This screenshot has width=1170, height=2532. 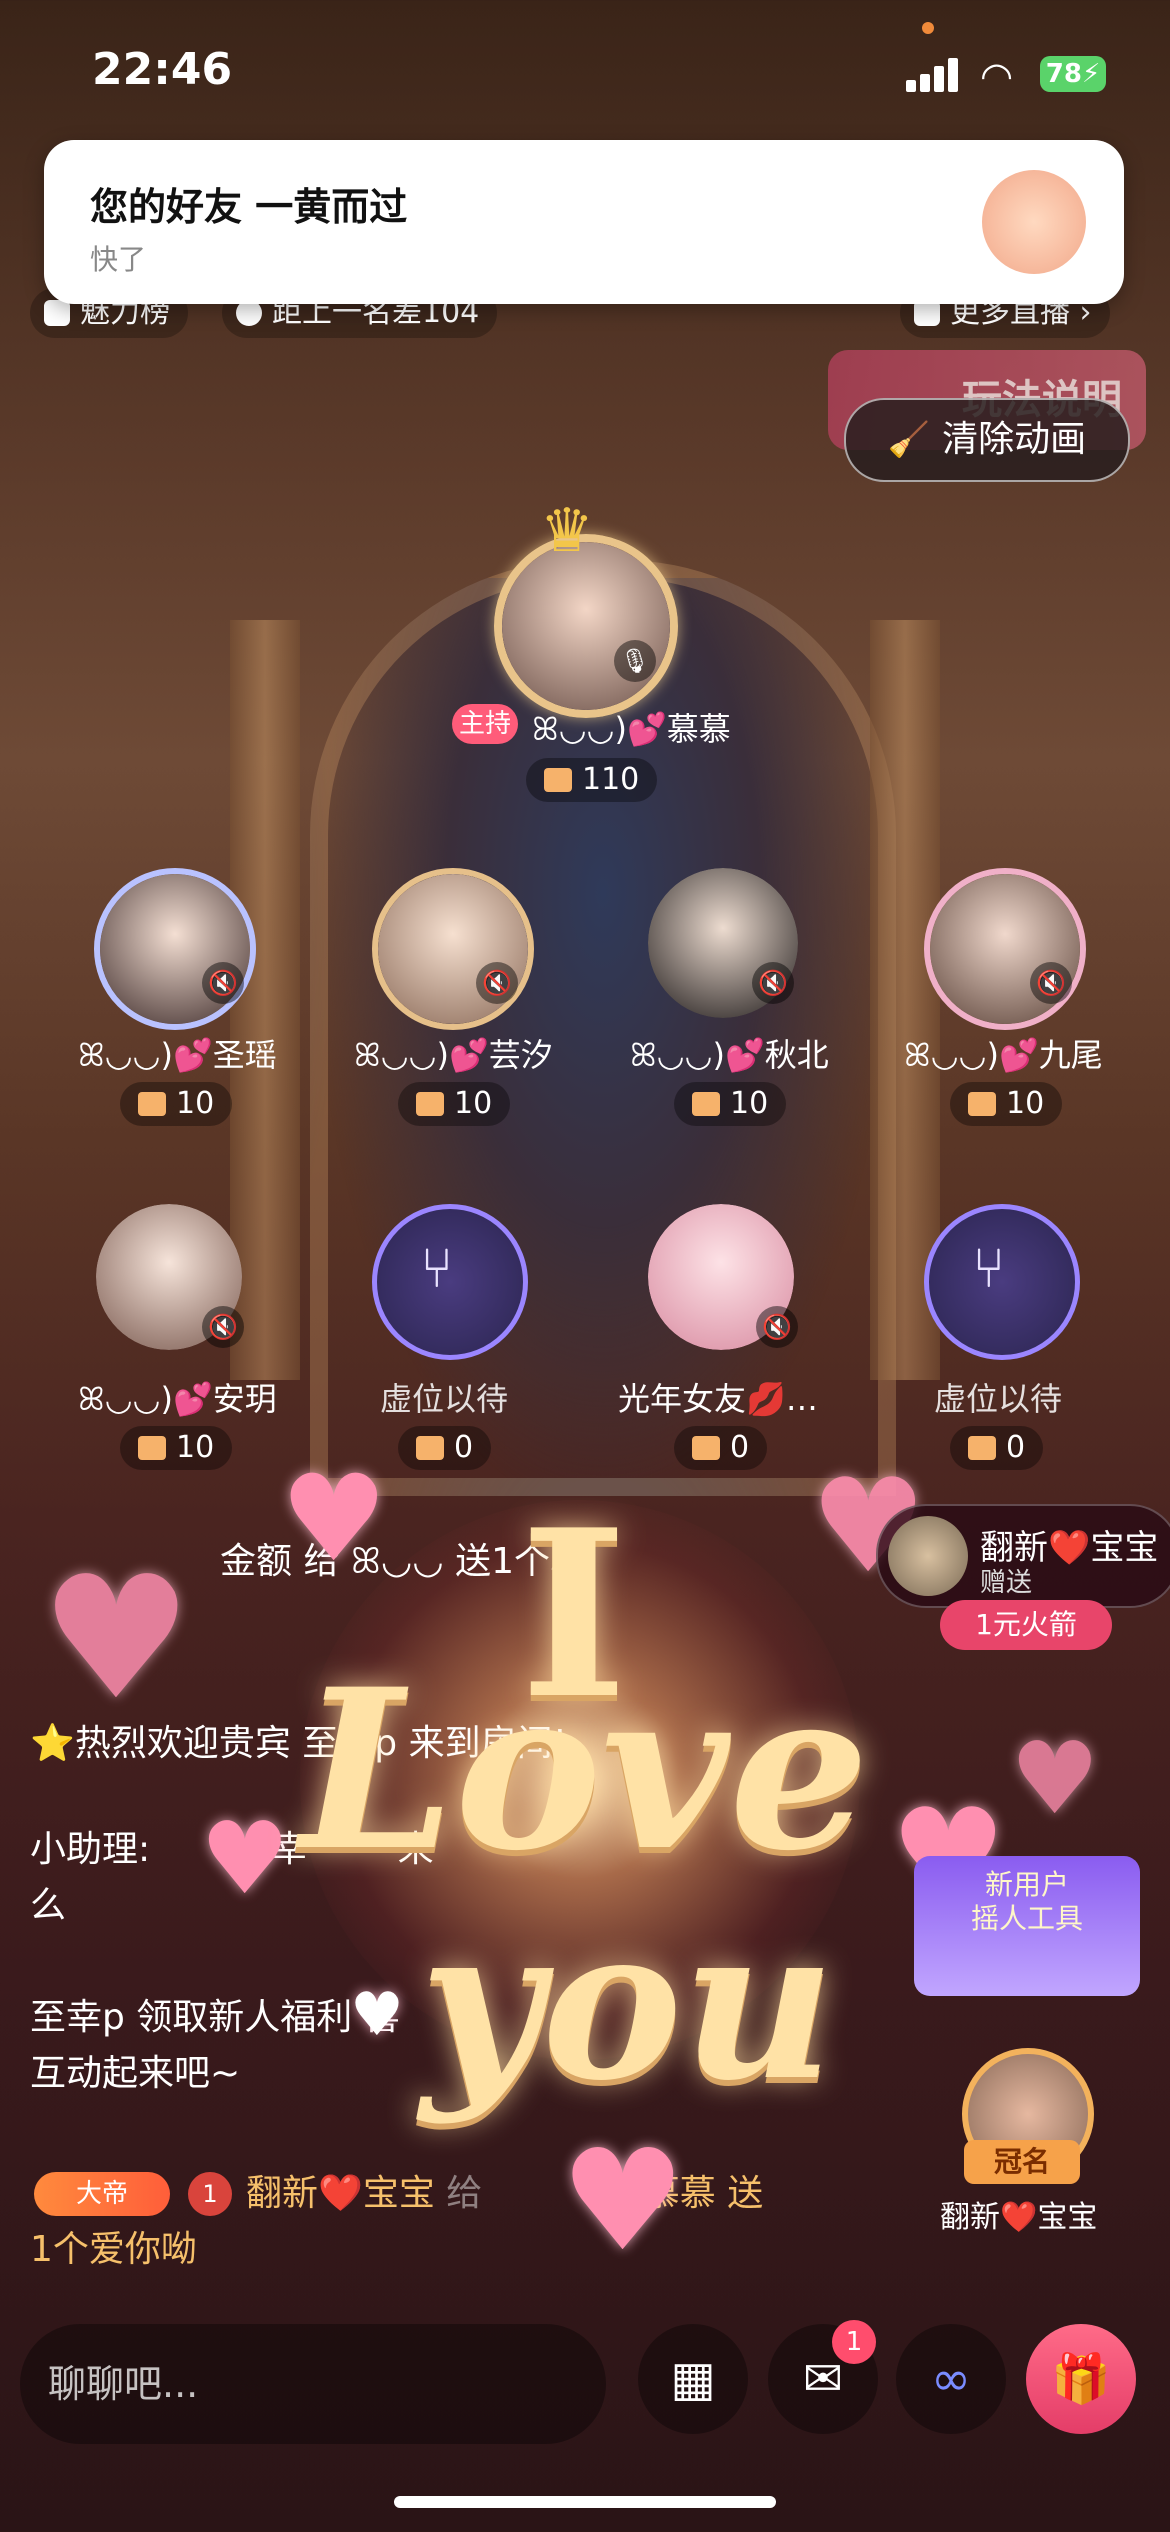 I want to click on notification-avatar, so click(x=1034, y=222).